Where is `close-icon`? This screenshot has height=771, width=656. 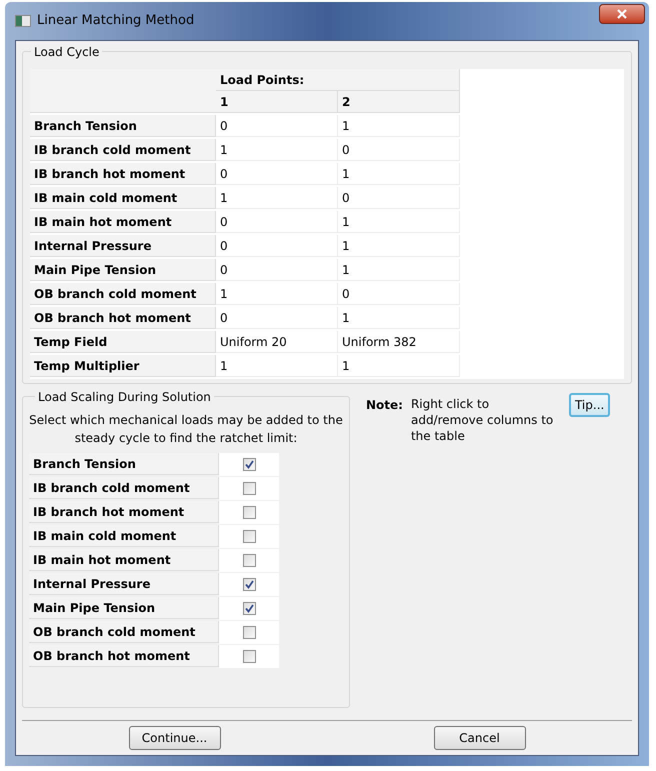
close-icon is located at coordinates (622, 14).